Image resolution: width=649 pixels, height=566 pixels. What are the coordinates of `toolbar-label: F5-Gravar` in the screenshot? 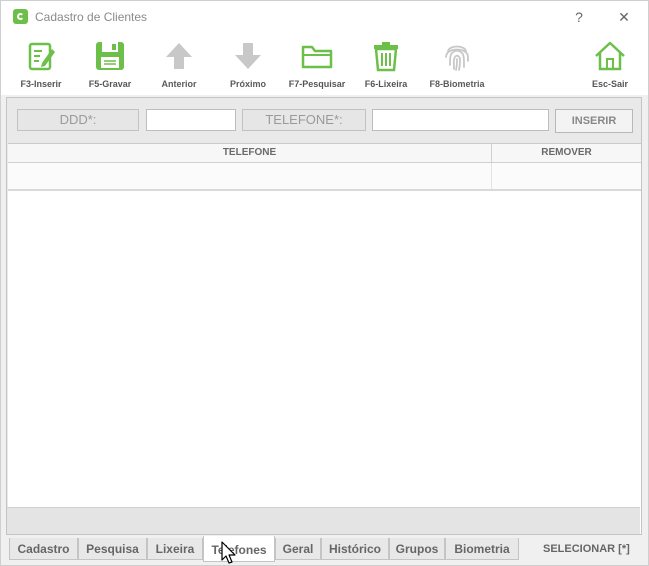 It's located at (110, 84).